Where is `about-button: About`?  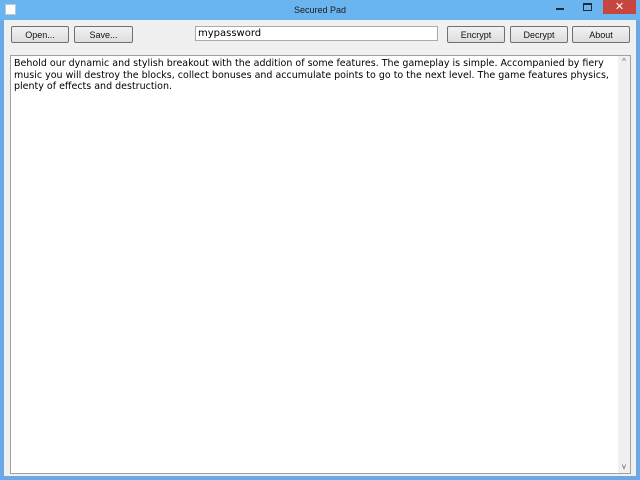
about-button: About is located at coordinates (601, 34).